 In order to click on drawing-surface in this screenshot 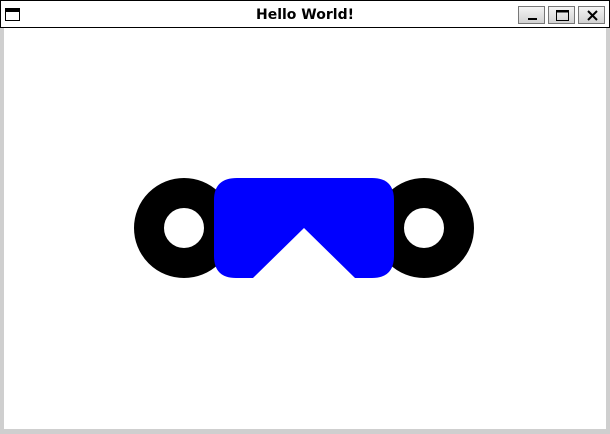, I will do `click(304, 228)`.